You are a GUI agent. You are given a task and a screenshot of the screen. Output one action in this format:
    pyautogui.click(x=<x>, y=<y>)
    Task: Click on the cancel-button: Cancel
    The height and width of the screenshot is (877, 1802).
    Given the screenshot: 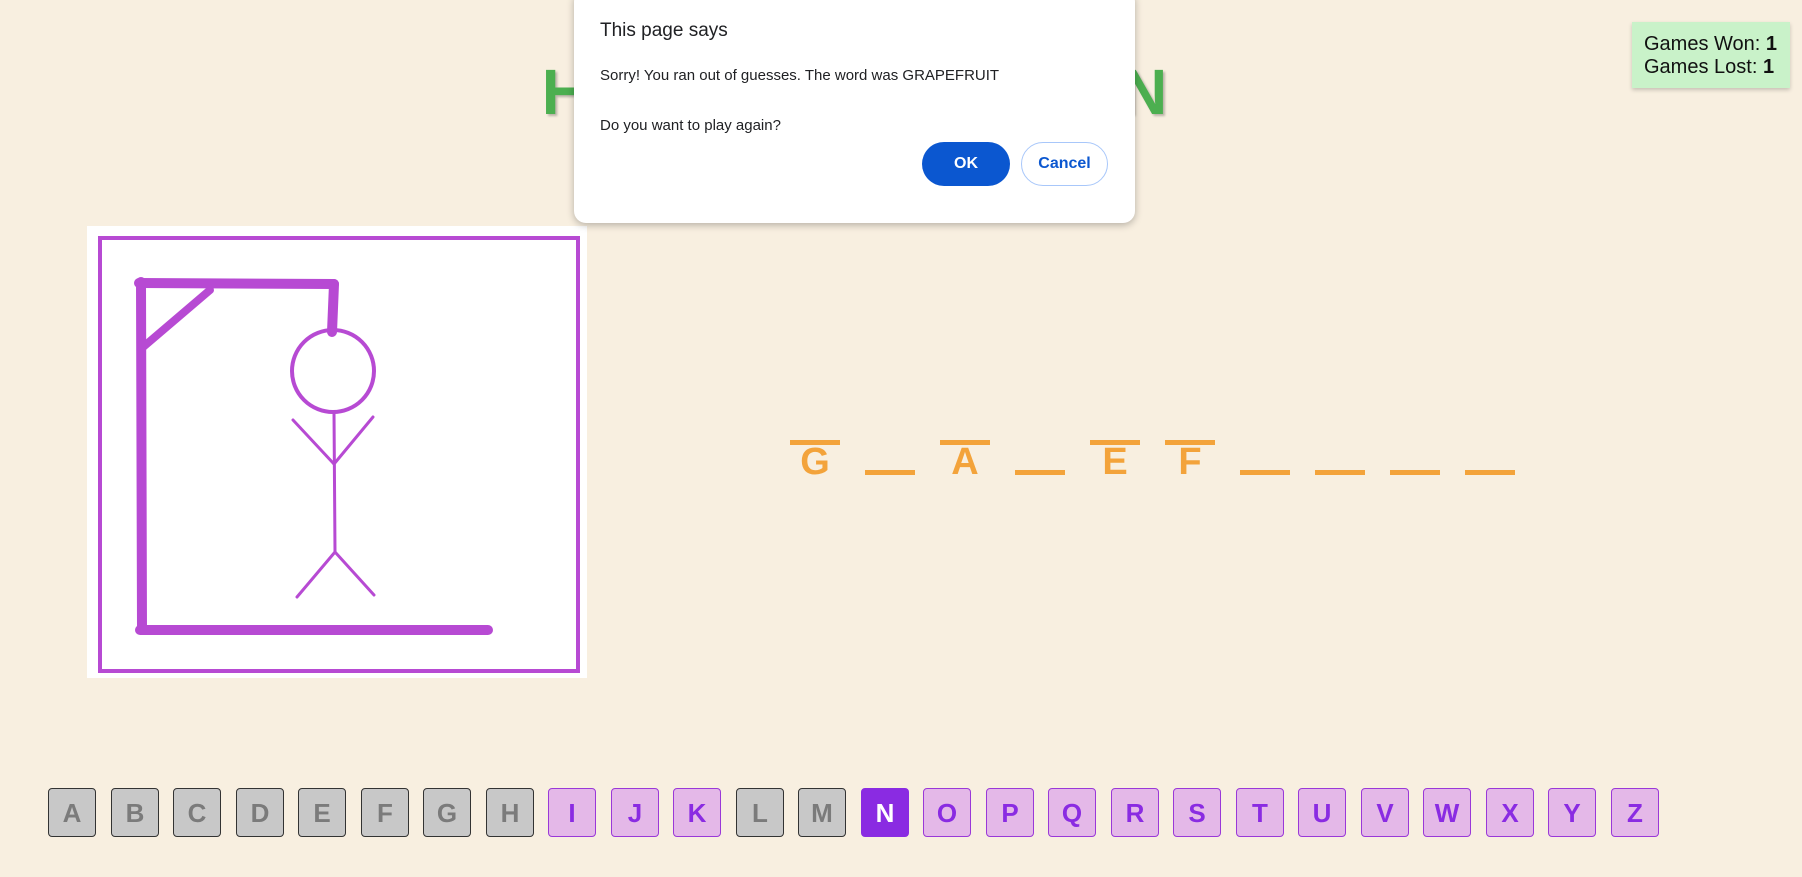 What is the action you would take?
    pyautogui.click(x=1064, y=164)
    